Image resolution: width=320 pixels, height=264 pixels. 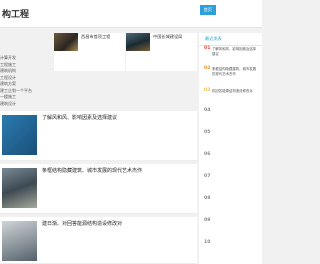 I want to click on category-item: 建筑设计, so click(x=27, y=104).